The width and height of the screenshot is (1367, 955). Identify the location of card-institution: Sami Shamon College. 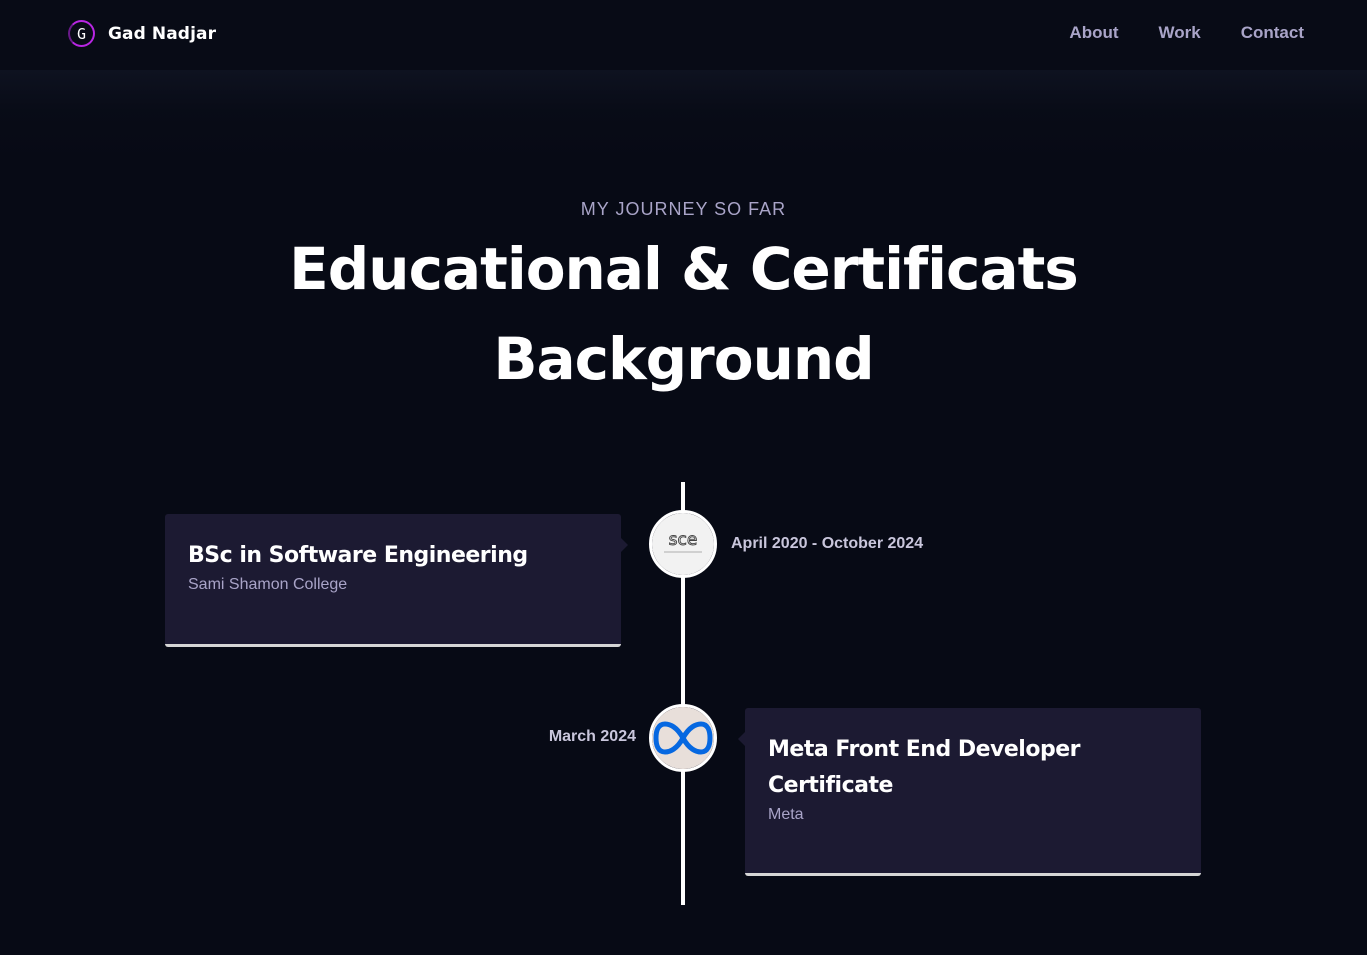
(268, 584).